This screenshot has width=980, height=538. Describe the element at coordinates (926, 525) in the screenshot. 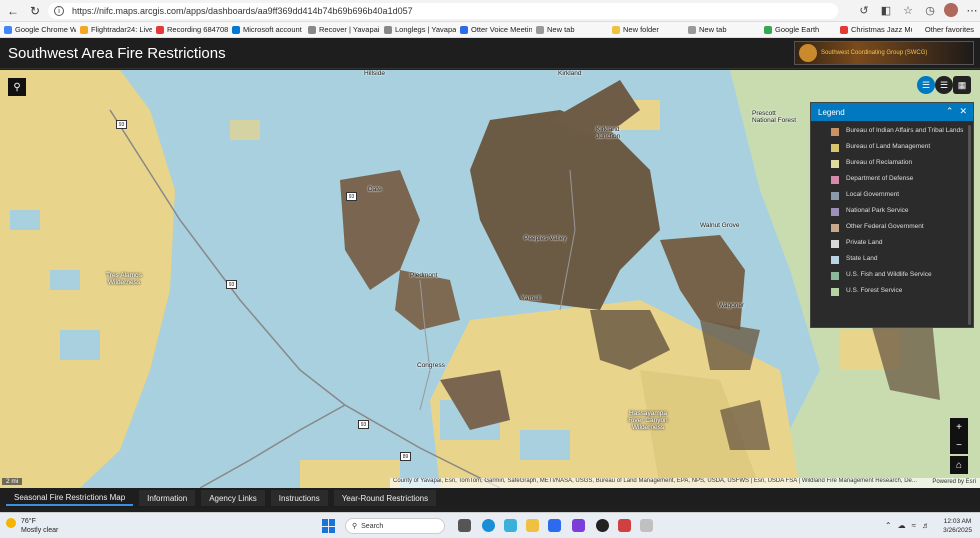

I see `volume-icon: ♬` at that location.